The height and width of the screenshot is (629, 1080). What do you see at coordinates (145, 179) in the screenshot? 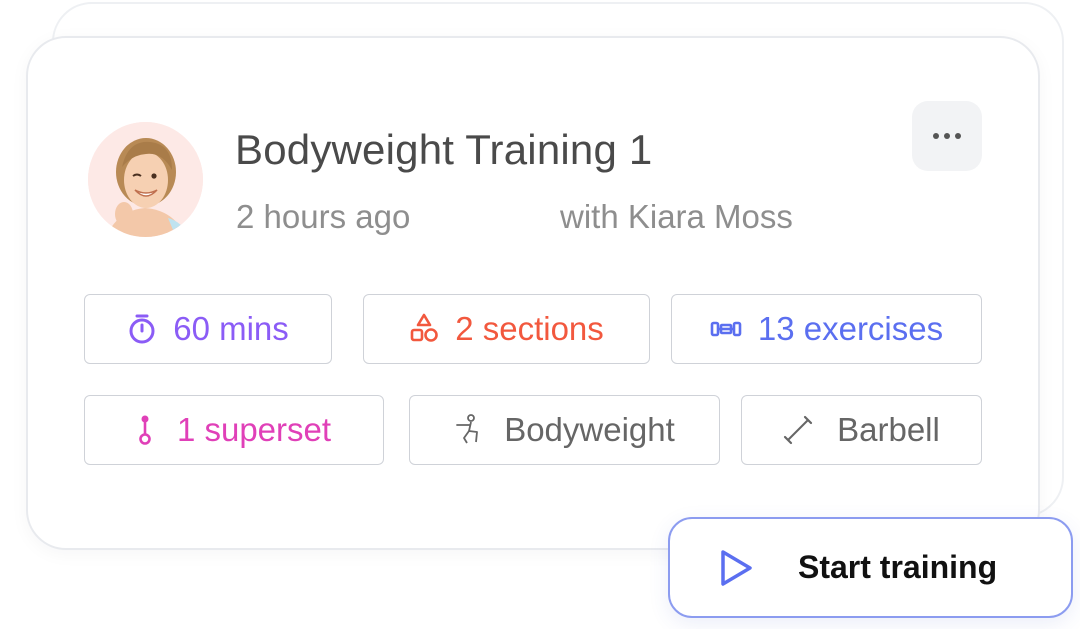
I see `avatar` at bounding box center [145, 179].